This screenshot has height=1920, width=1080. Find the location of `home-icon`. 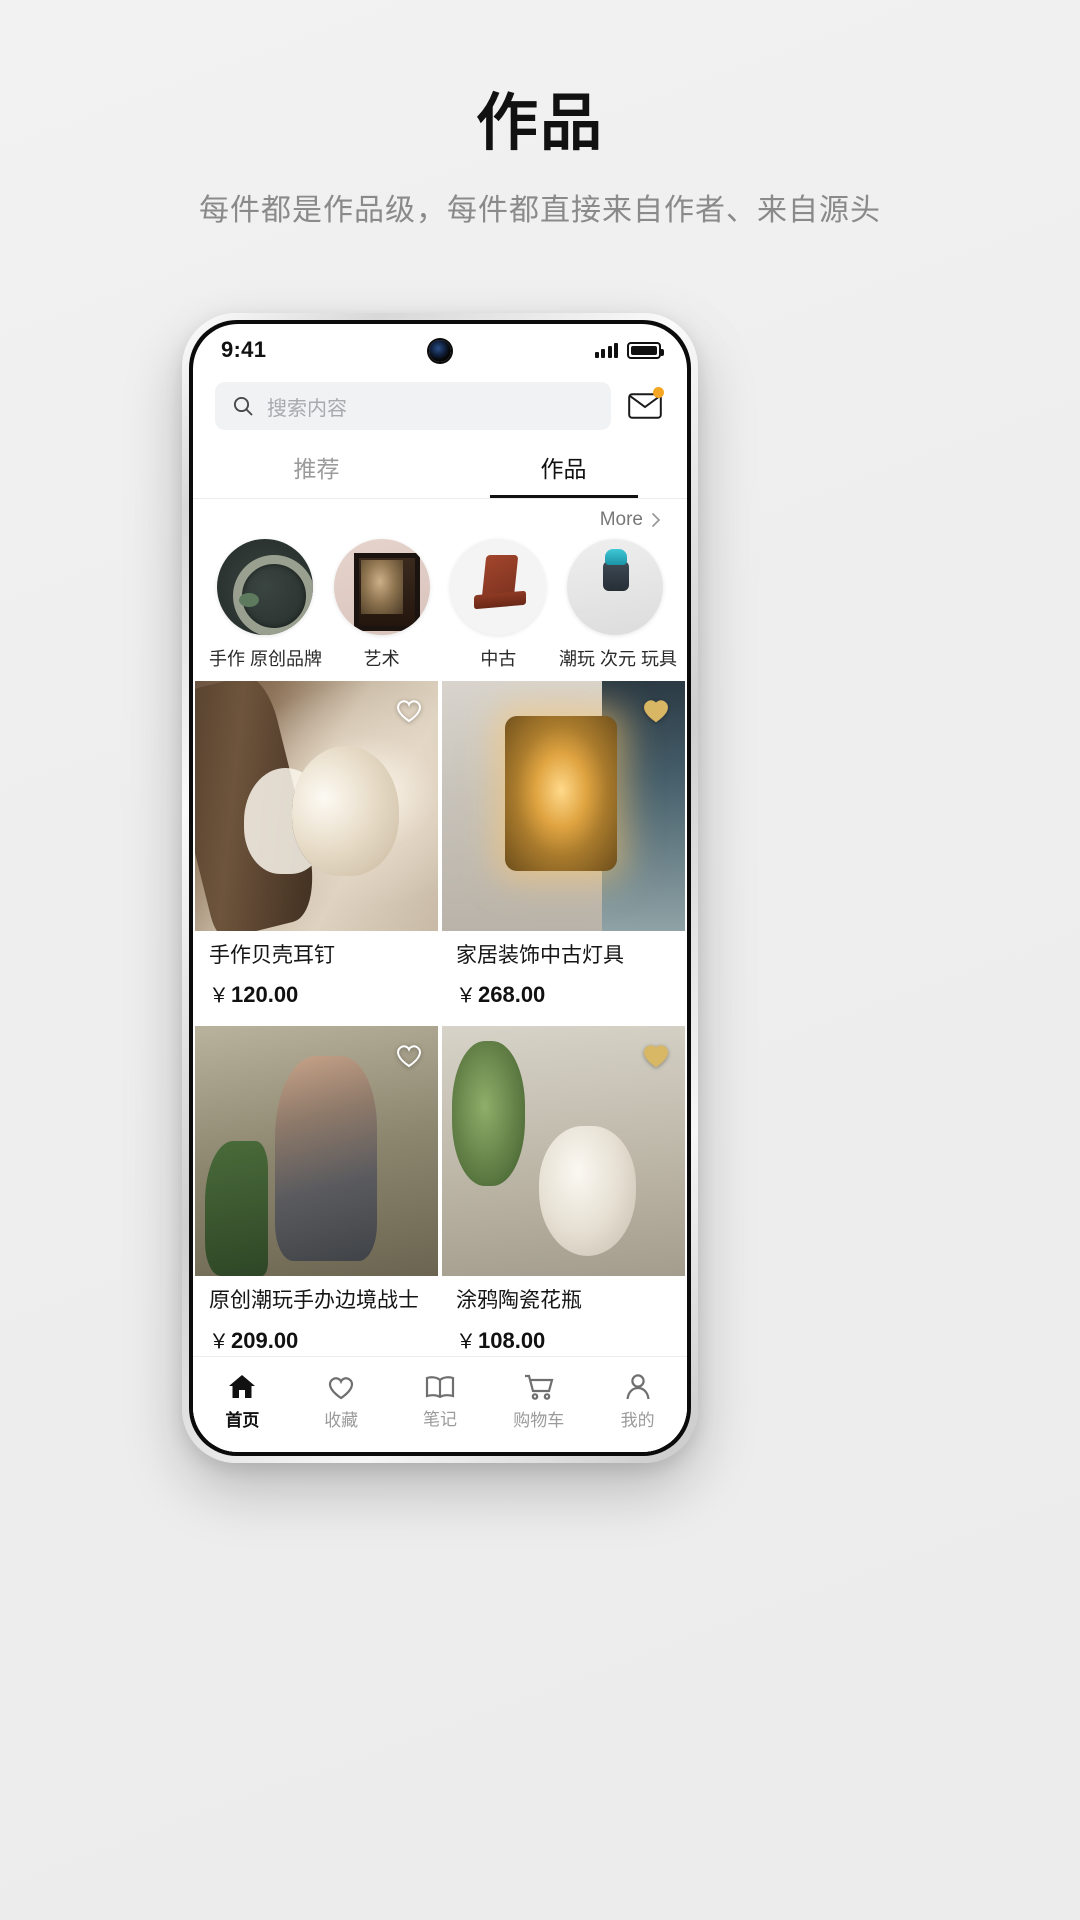

home-icon is located at coordinates (242, 1387).